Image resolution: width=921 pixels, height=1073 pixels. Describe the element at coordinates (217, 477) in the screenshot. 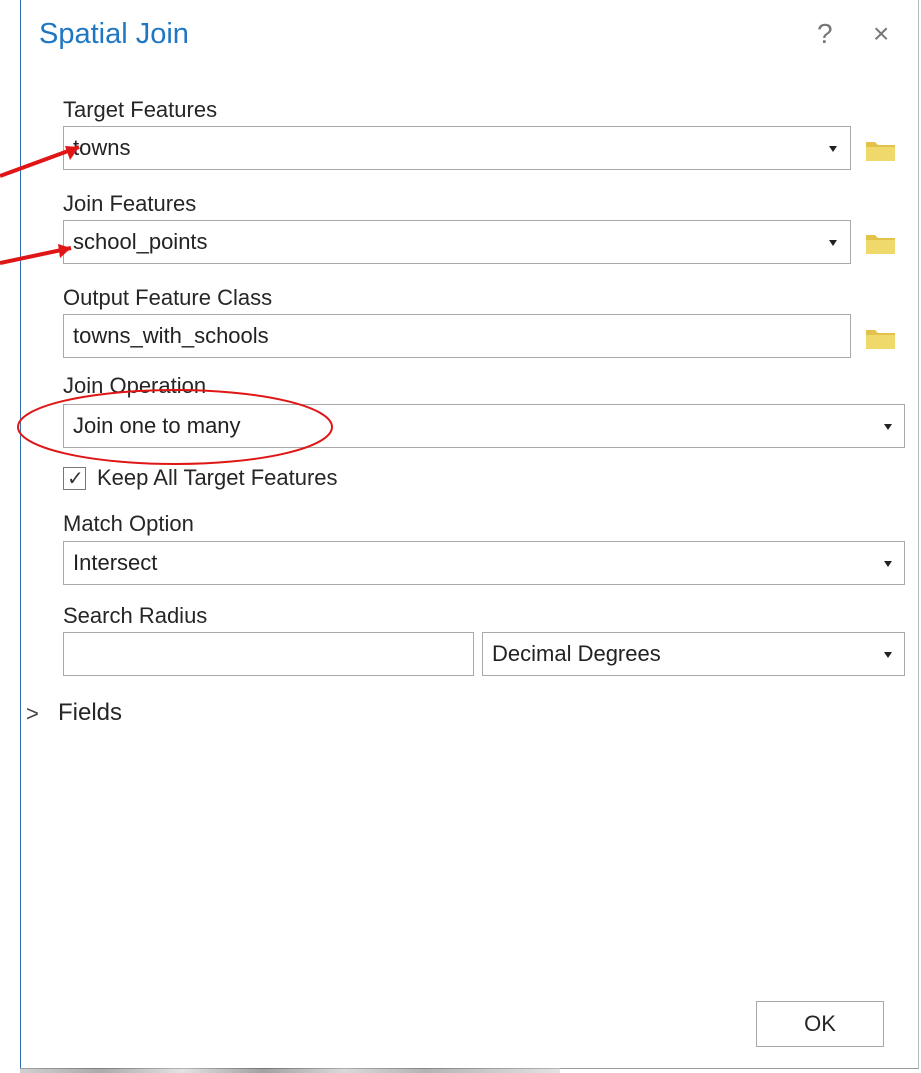

I see `keep-all-target-features-label: Keep All Target Features` at that location.